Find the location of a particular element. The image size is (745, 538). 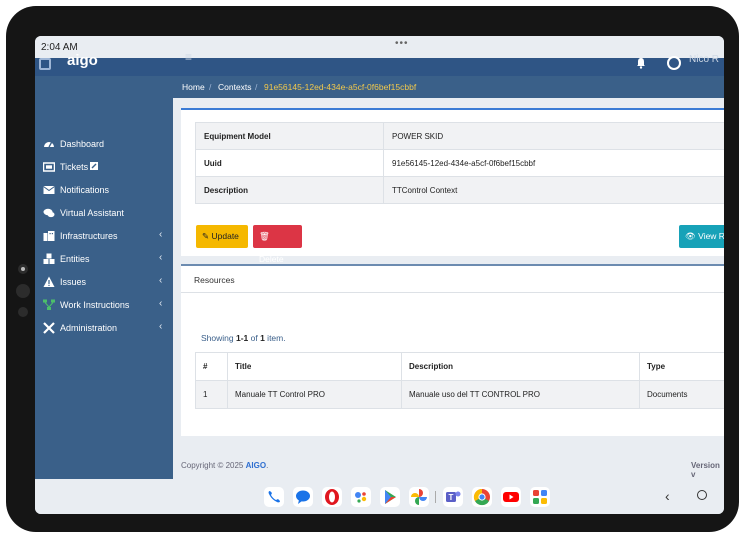

detail-value: TTControl Context is located at coordinates (553, 190).